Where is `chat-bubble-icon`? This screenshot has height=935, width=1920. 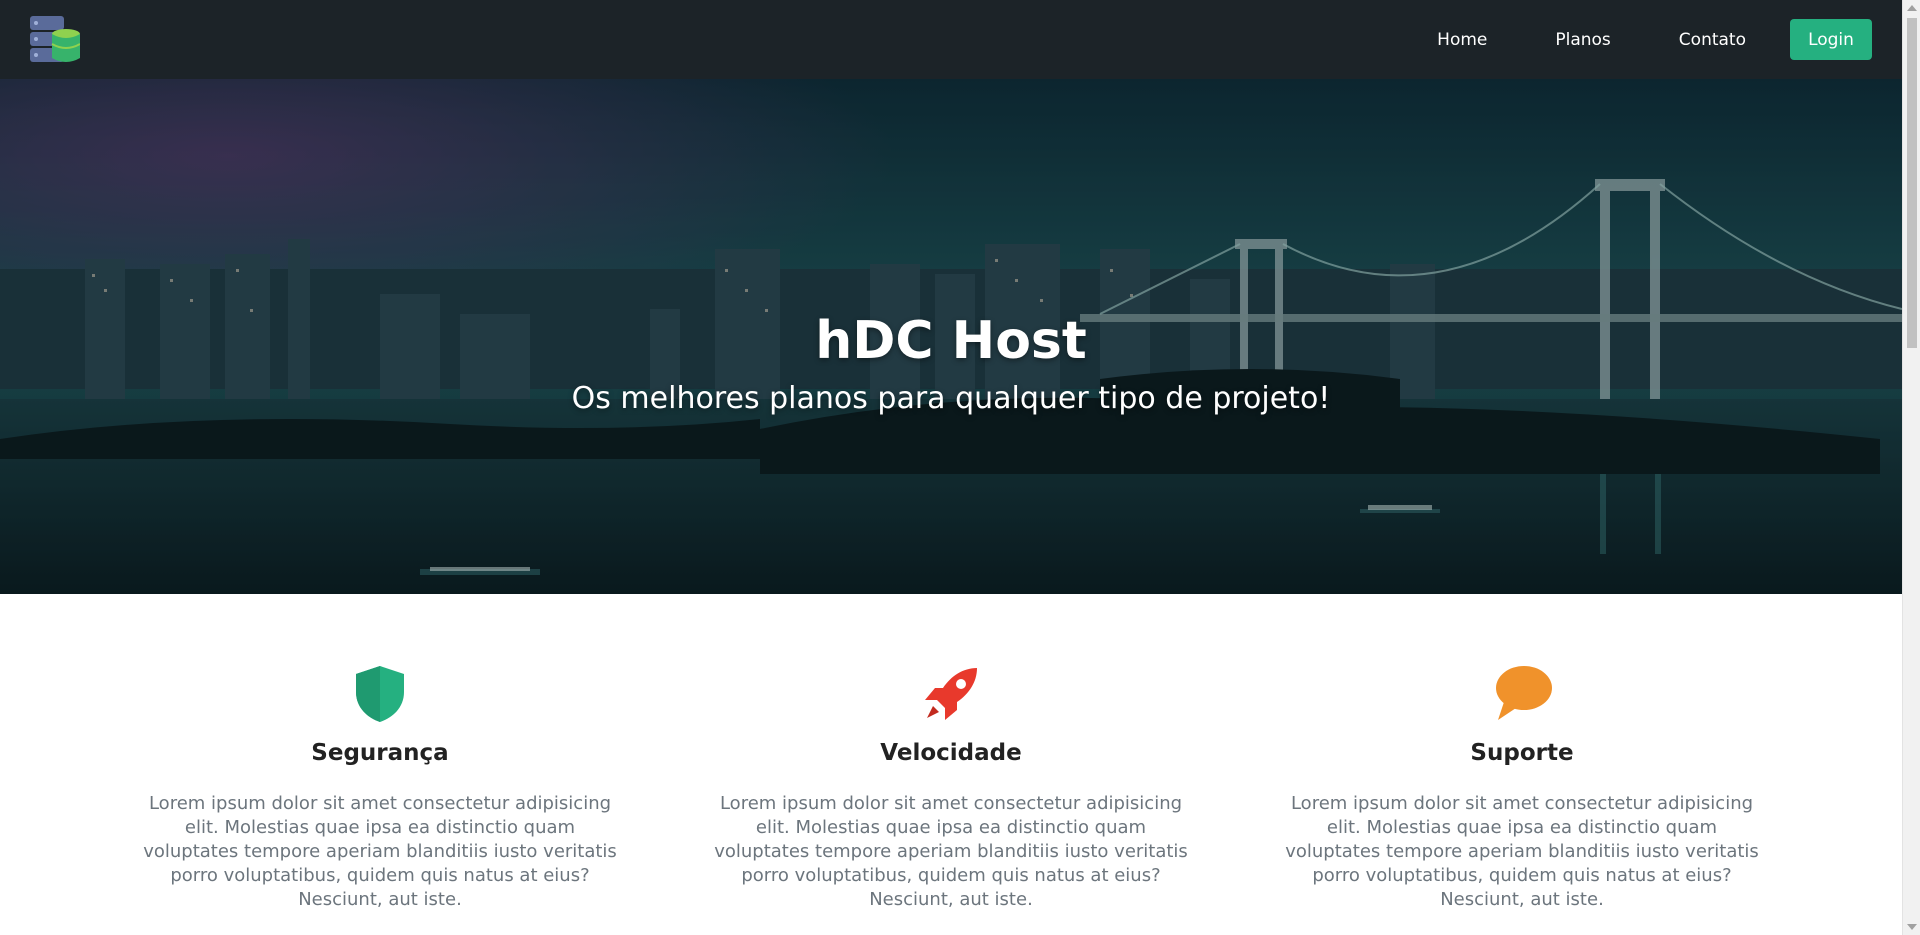
chat-bubble-icon is located at coordinates (1524, 693).